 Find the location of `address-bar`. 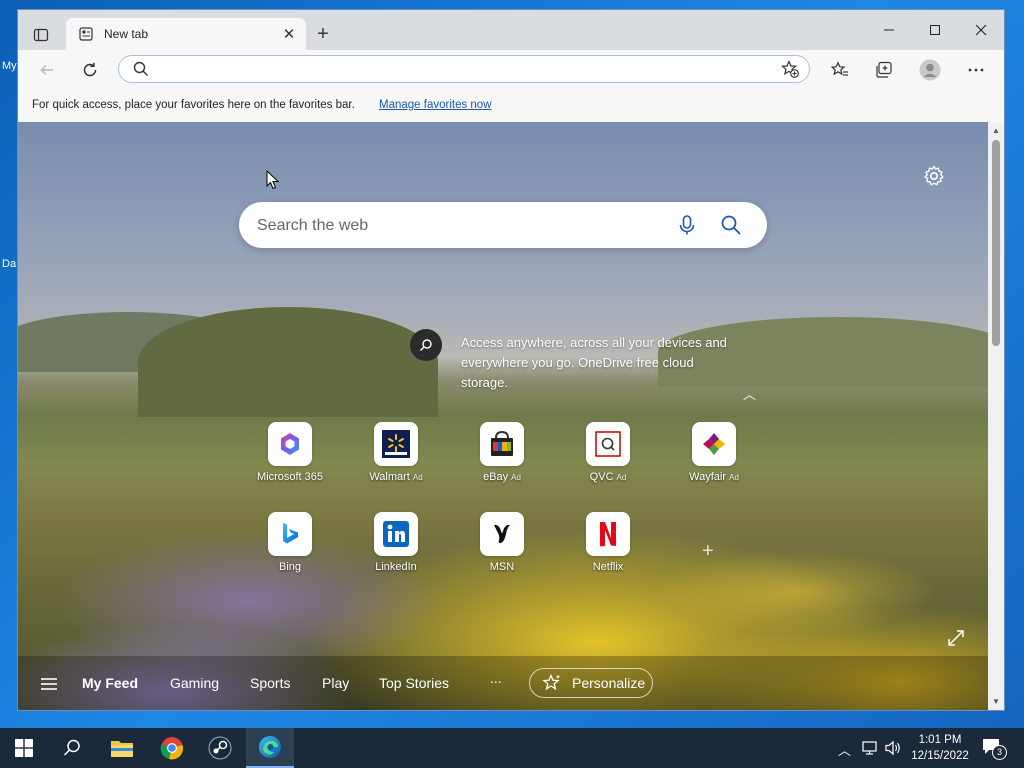

address-bar is located at coordinates (464, 69).